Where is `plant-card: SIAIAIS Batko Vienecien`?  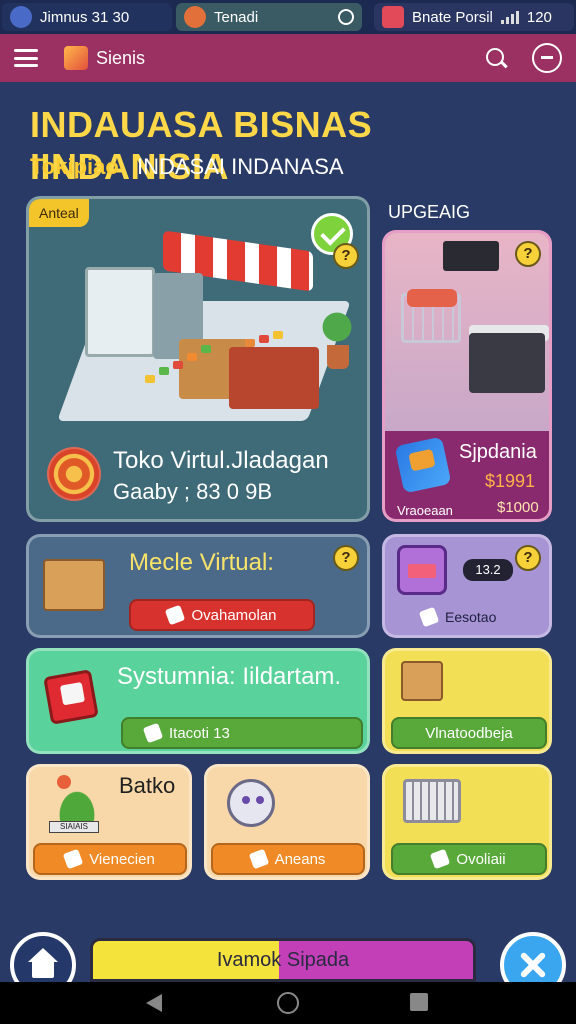
plant-card: SIAIAIS Batko Vienecien is located at coordinates (109, 822).